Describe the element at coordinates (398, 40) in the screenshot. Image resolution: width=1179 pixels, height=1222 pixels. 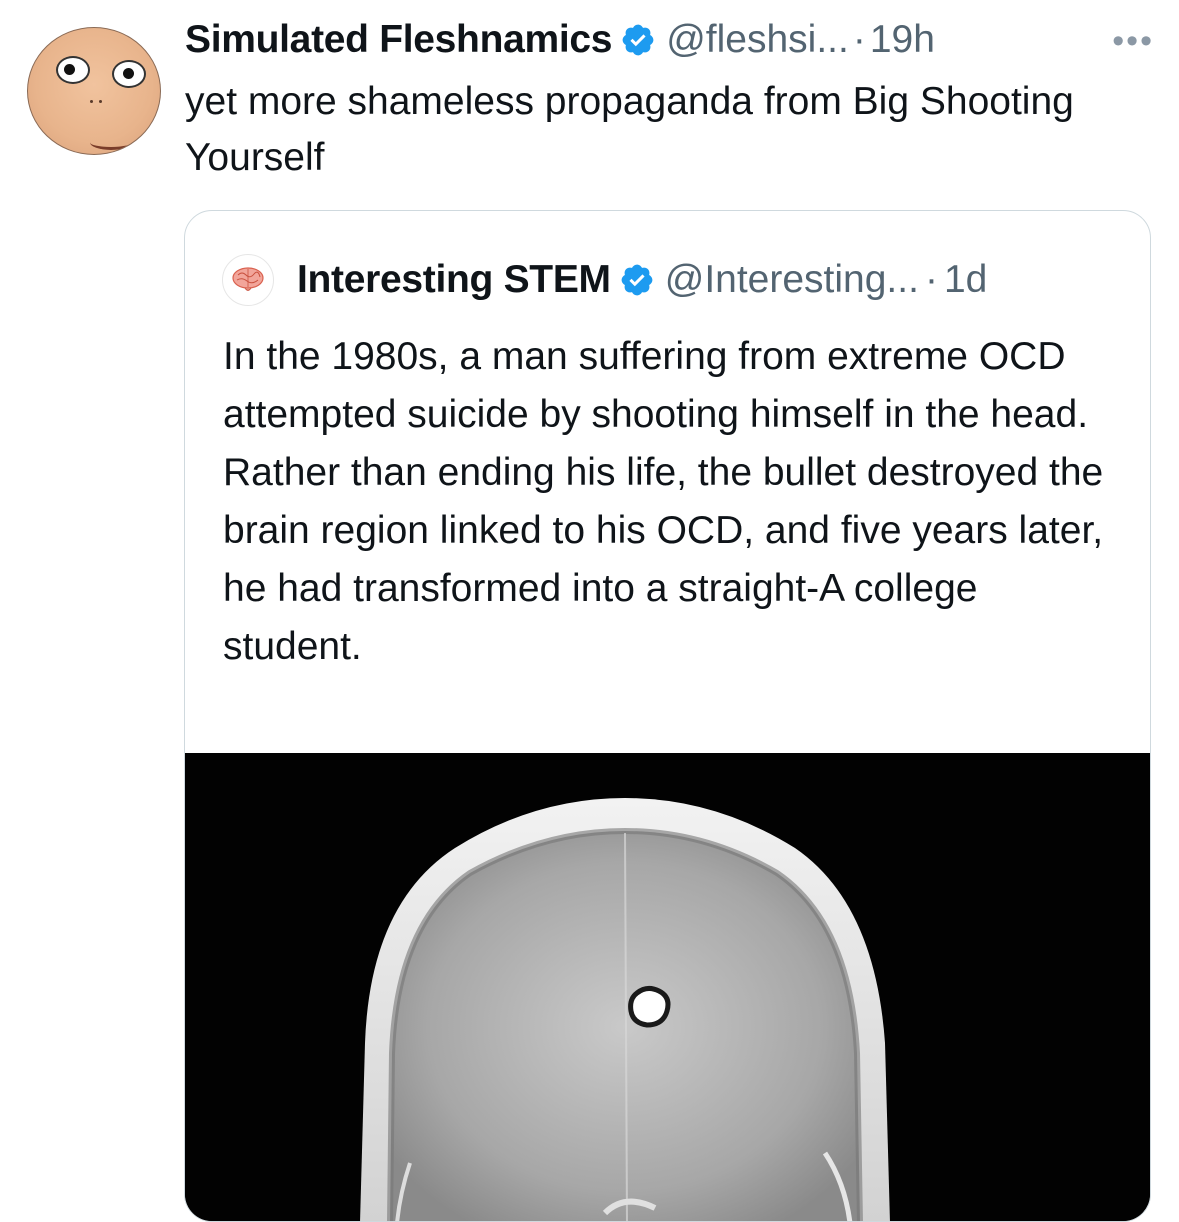
I see `author-name: Simulated Fleshnamics` at that location.